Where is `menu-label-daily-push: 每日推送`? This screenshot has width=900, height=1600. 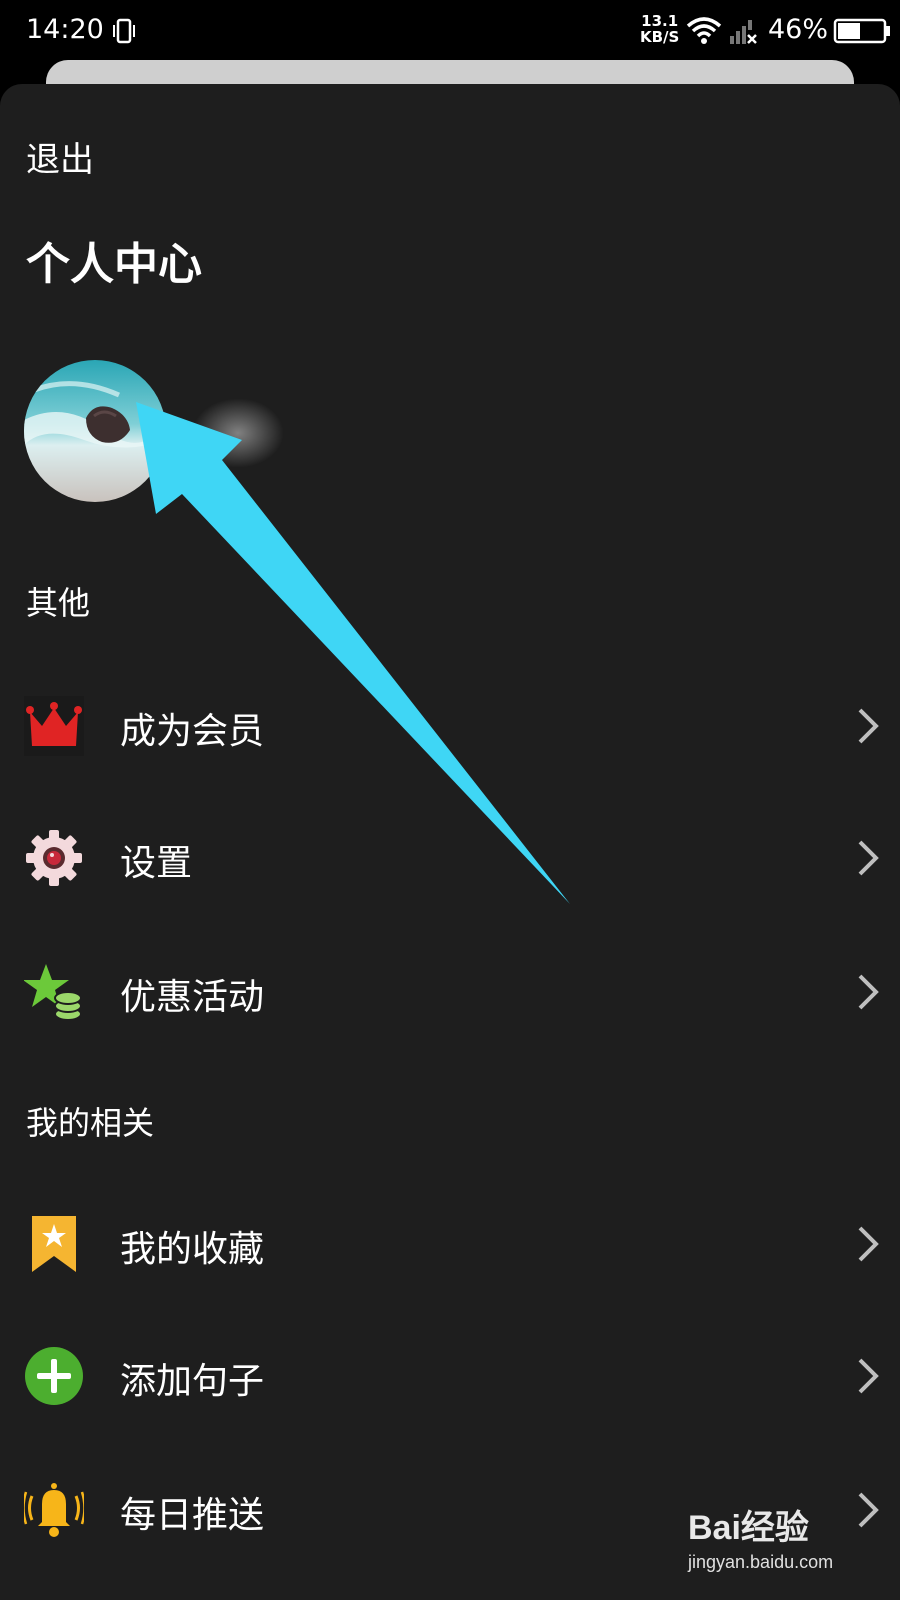 menu-label-daily-push: 每日推送 is located at coordinates (192, 1515).